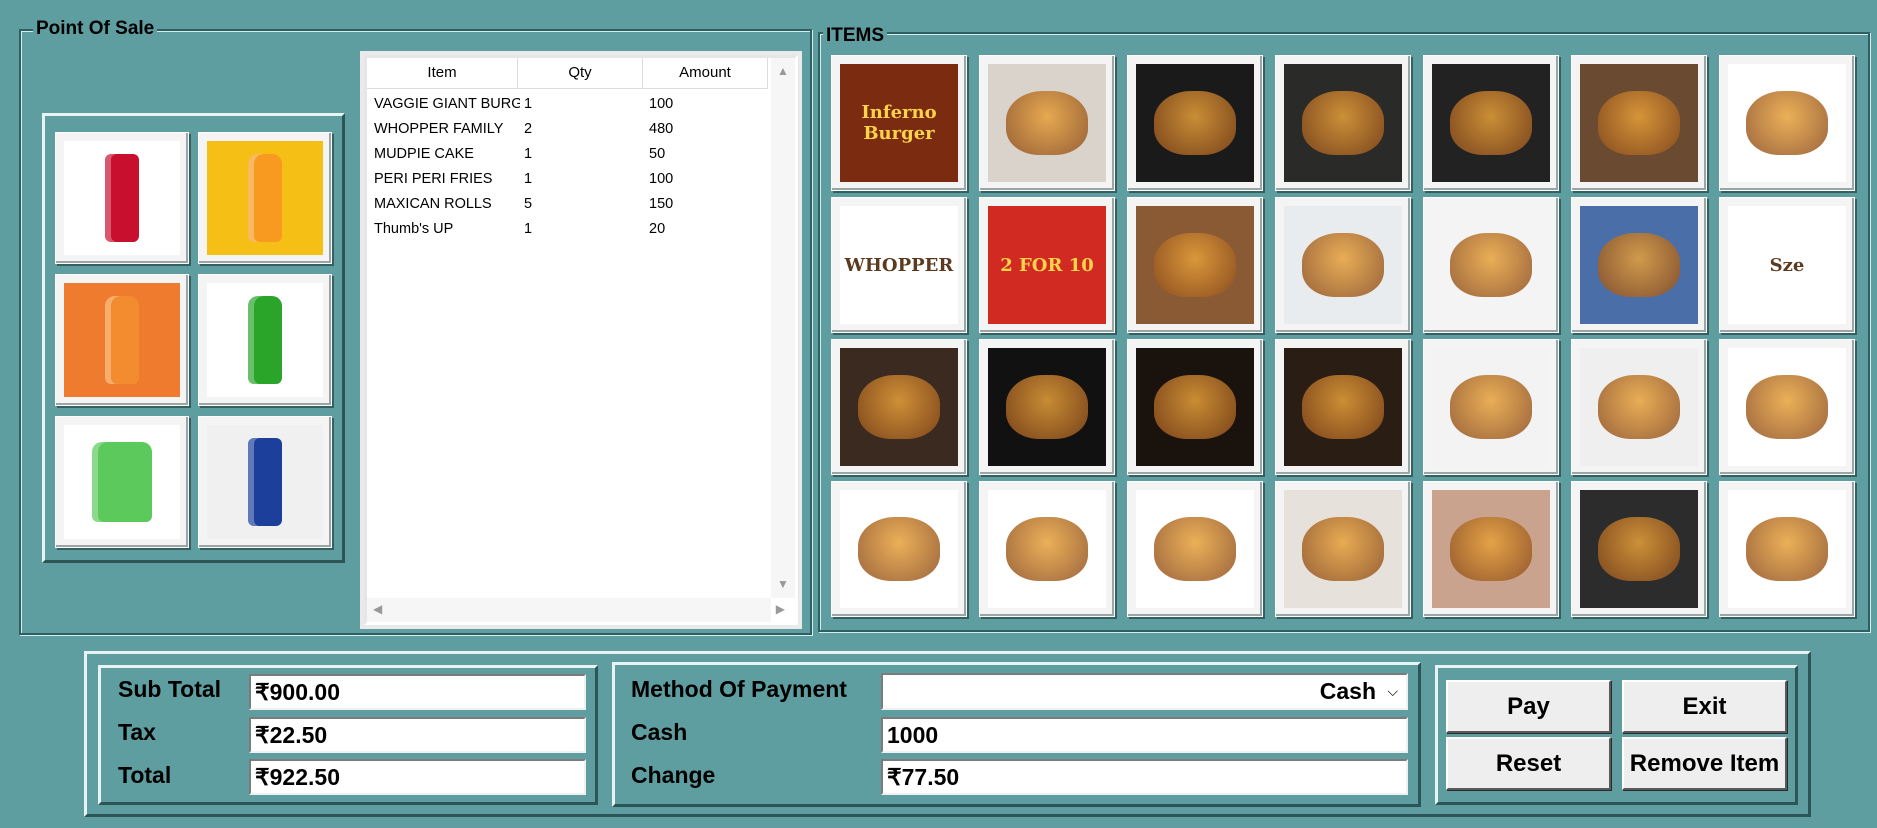 The width and height of the screenshot is (1877, 828). What do you see at coordinates (567, 129) in the screenshot?
I see `order-row: WHOPPER FAMILY 2 480` at bounding box center [567, 129].